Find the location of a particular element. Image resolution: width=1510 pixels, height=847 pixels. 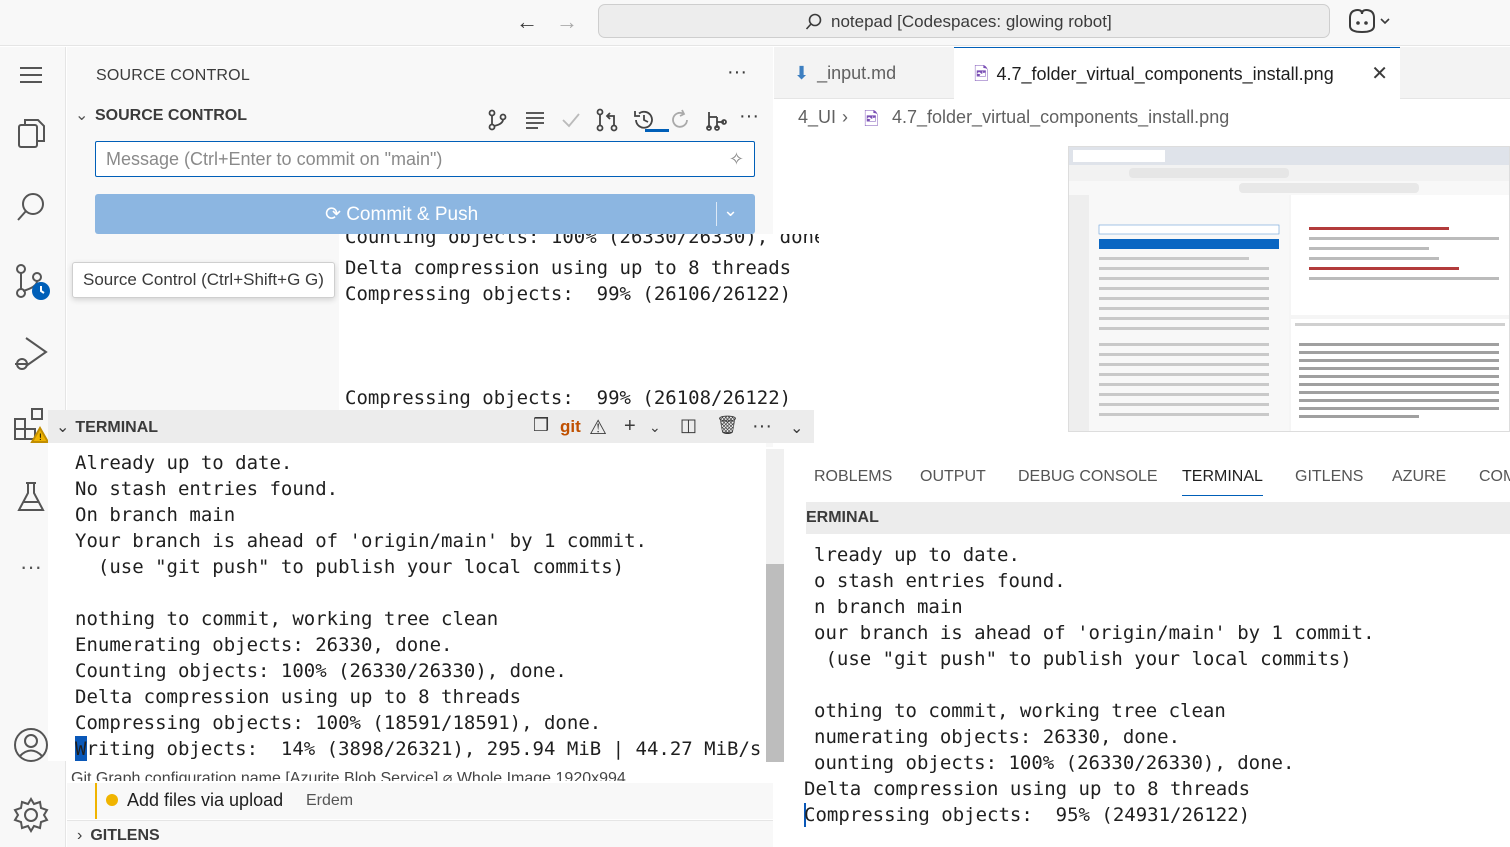

graph-commit-item: Add files via upload Erdem is located at coordinates (420, 801).